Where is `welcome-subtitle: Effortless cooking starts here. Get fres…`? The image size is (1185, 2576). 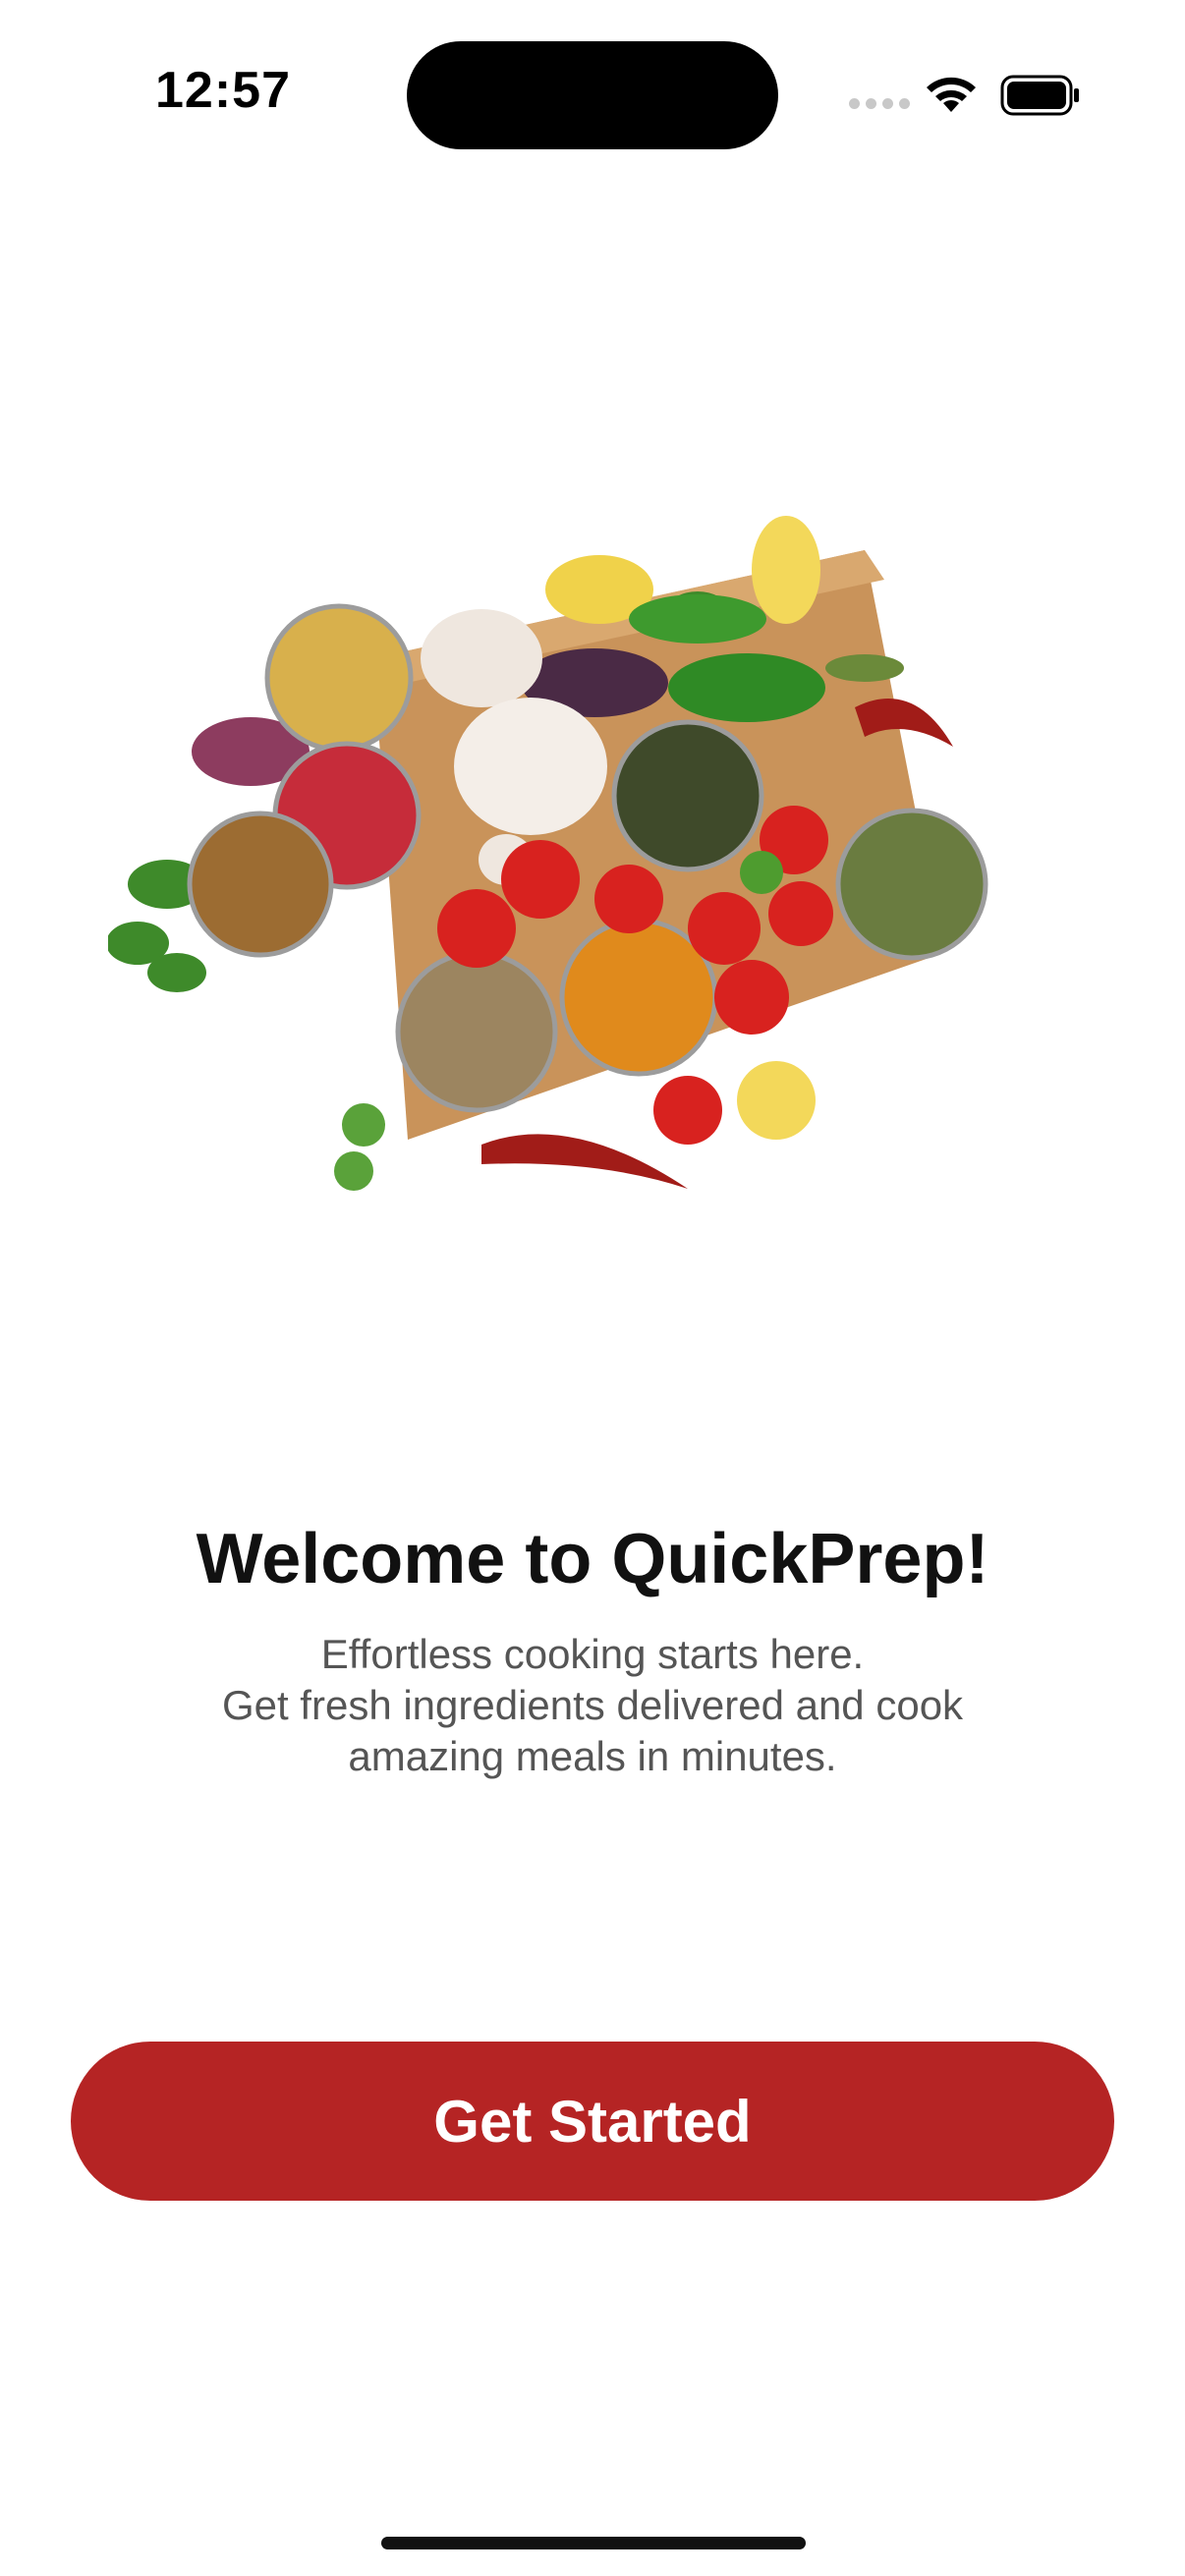
welcome-subtitle: Effortless cooking starts here. Get fres… is located at coordinates (592, 1705).